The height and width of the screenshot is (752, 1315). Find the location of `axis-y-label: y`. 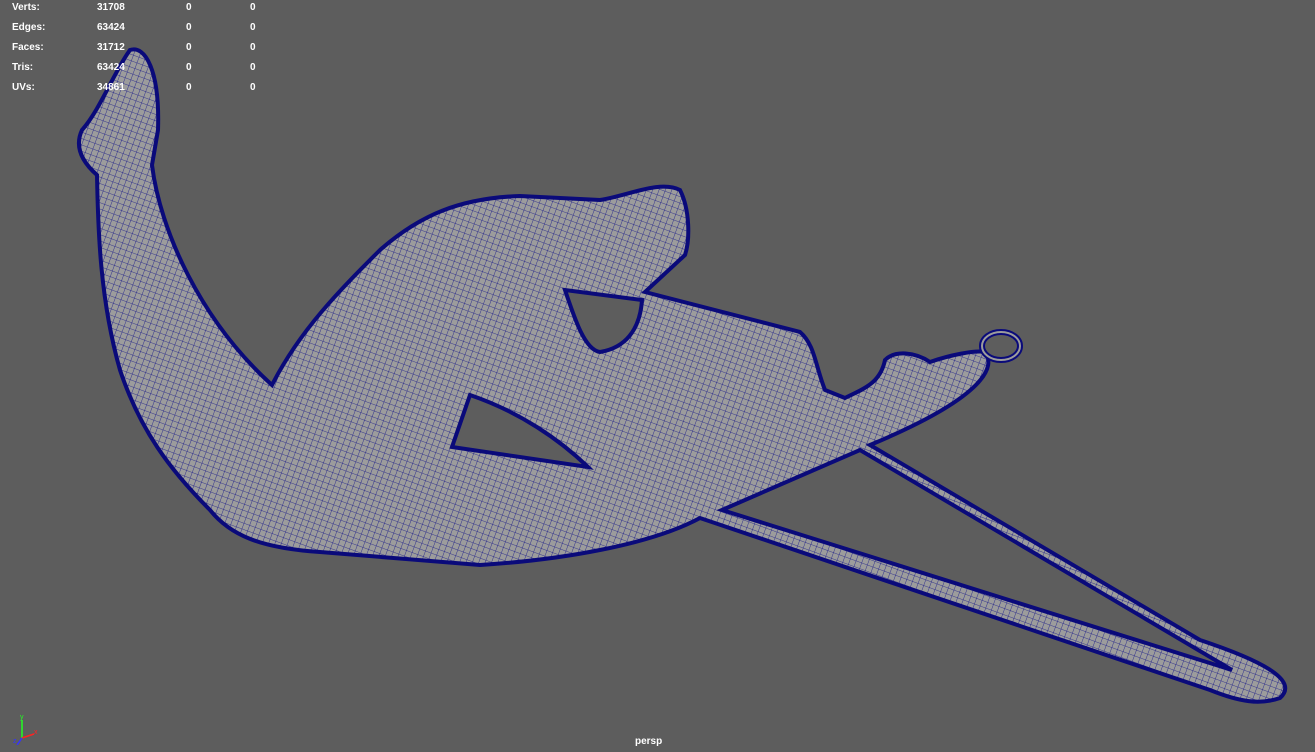

axis-y-label: y is located at coordinates (22, 717).